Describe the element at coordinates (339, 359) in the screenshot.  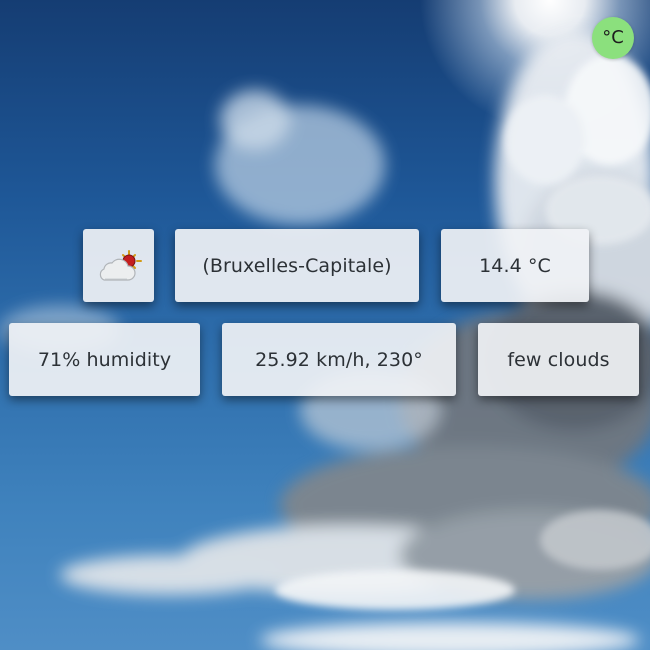
I see `wind-label: 25.92 km/h, 230°` at that location.